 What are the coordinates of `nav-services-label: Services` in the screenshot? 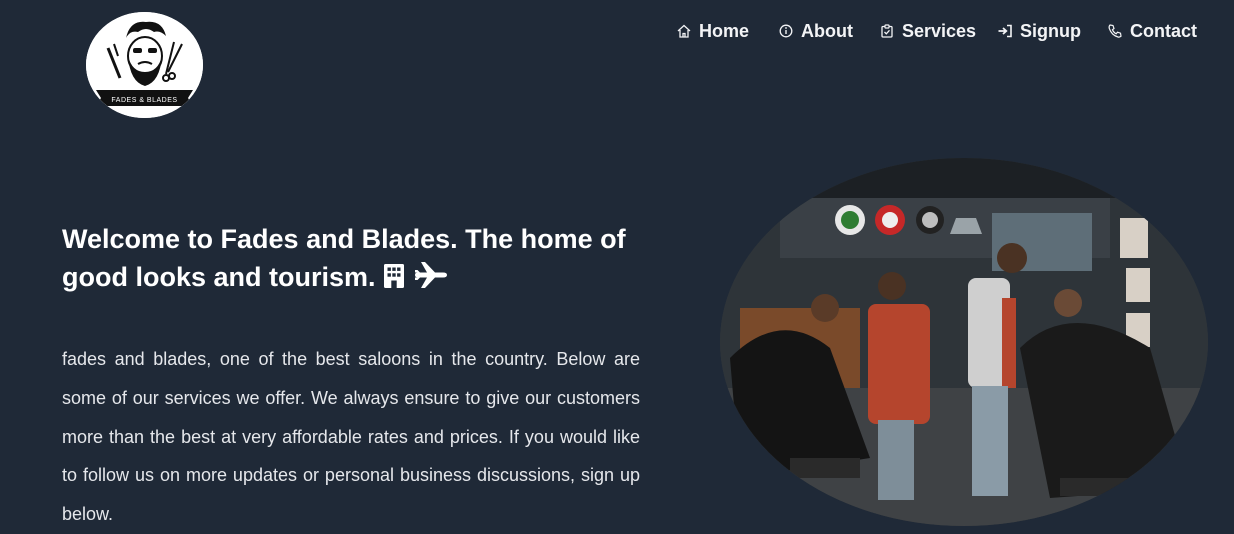 It's located at (939, 30).